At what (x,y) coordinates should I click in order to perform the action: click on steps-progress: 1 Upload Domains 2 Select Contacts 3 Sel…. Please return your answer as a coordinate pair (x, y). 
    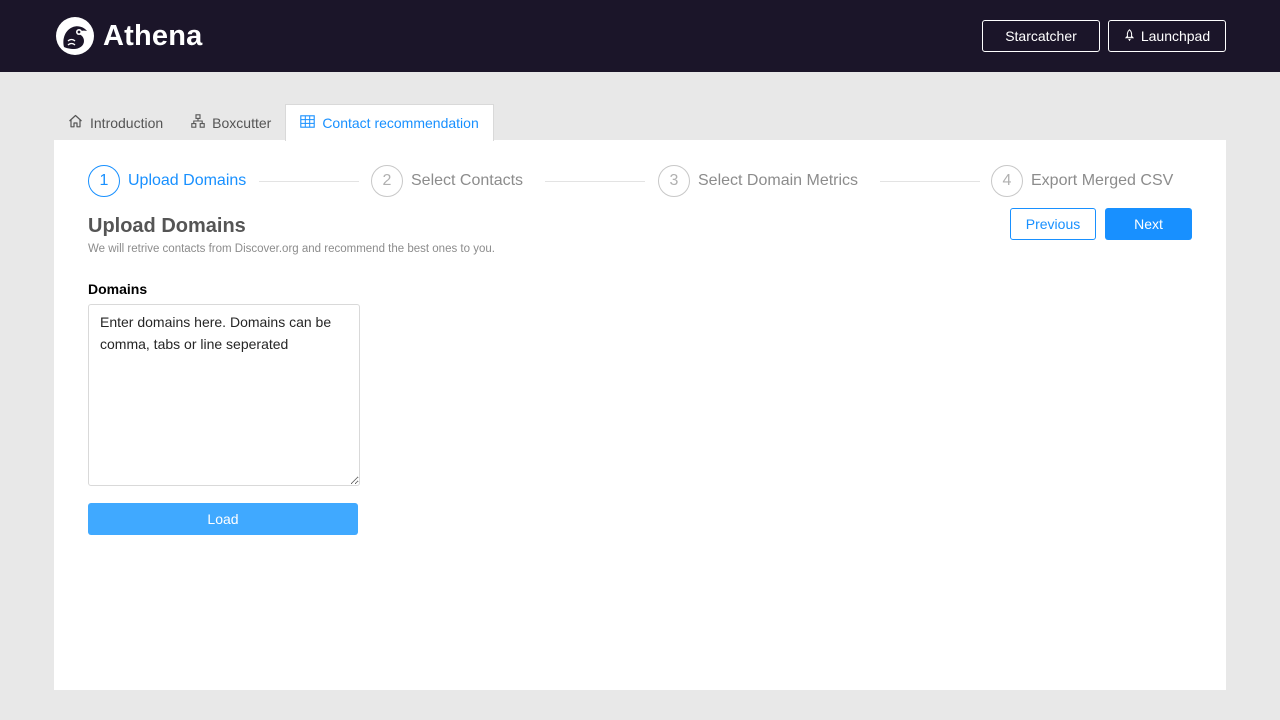
    Looking at the image, I should click on (640, 181).